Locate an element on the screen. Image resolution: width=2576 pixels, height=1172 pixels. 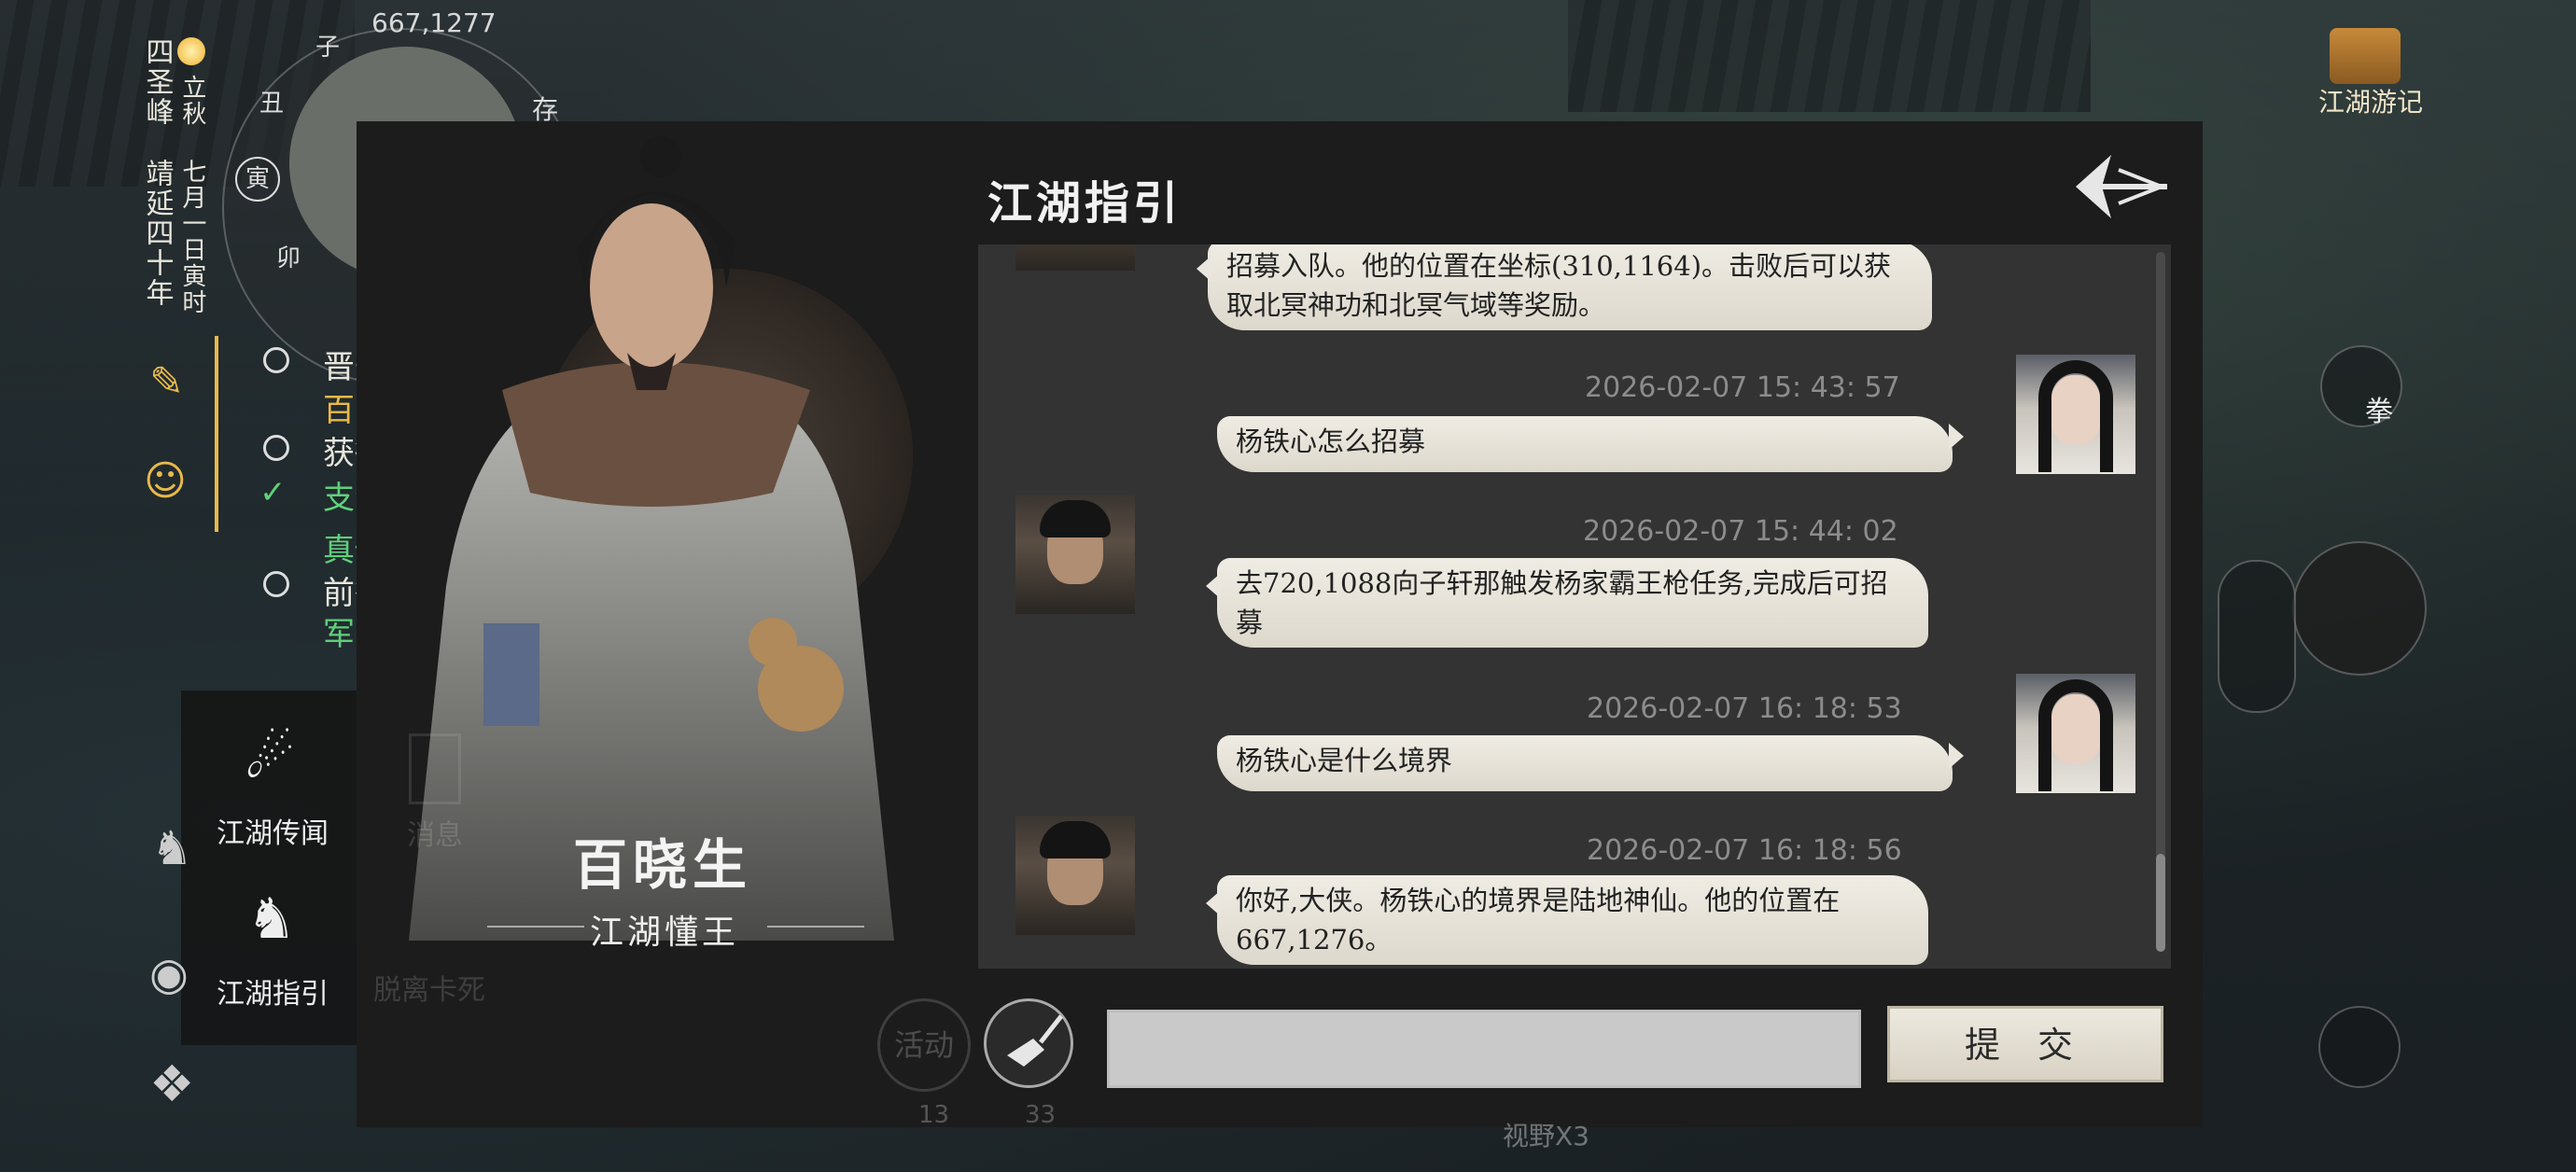
message-icon is located at coordinates (435, 768).